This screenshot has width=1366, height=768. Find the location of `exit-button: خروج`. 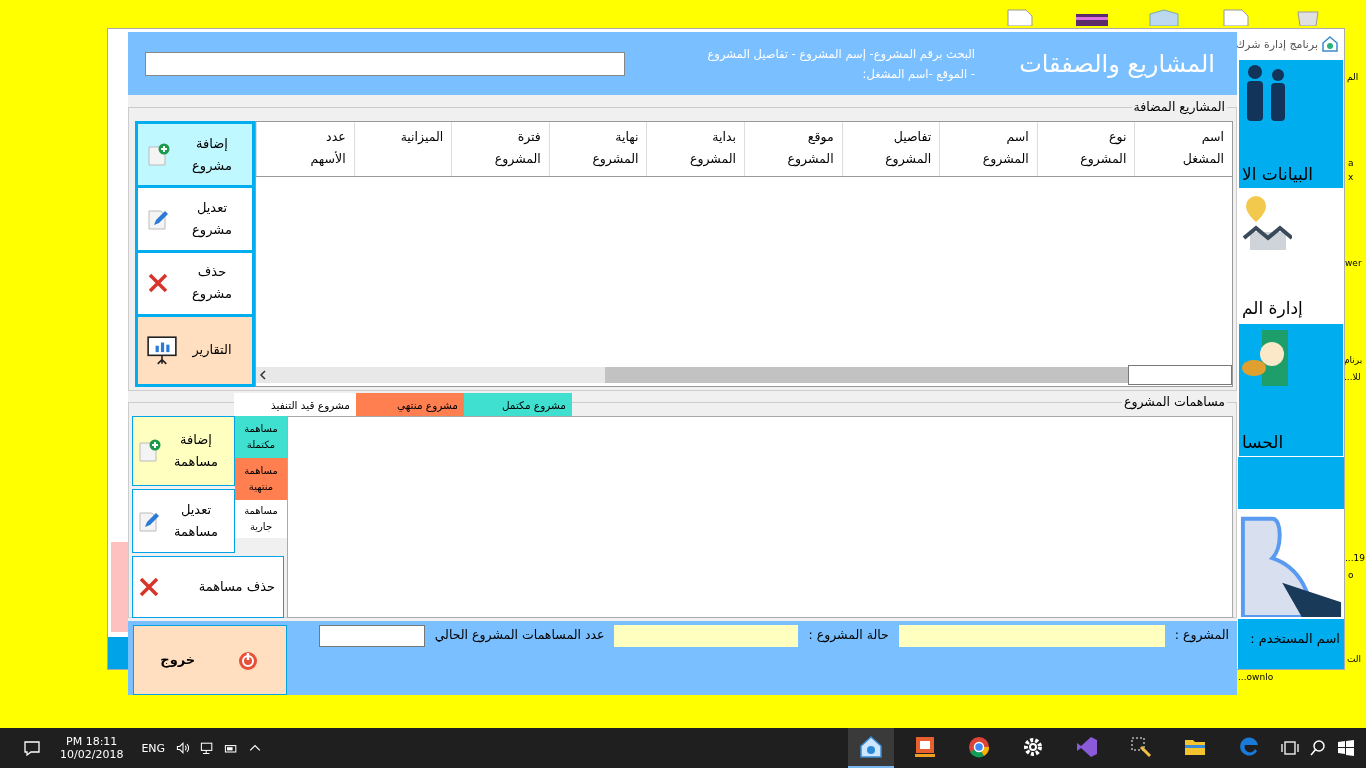

exit-button: خروج is located at coordinates (210, 660).